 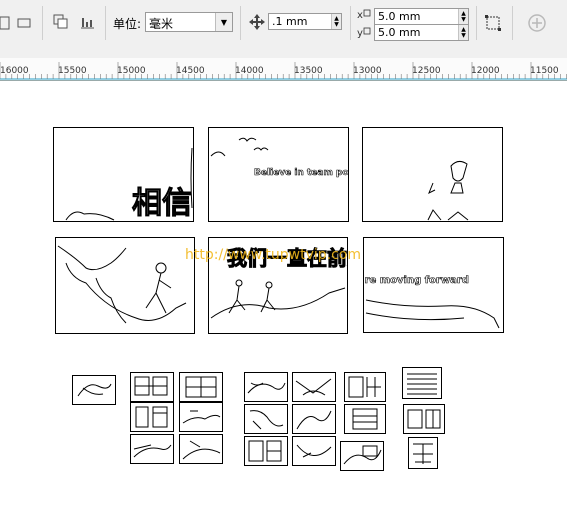 I want to click on duplicate-x-icon: x, so click(x=364, y=14).